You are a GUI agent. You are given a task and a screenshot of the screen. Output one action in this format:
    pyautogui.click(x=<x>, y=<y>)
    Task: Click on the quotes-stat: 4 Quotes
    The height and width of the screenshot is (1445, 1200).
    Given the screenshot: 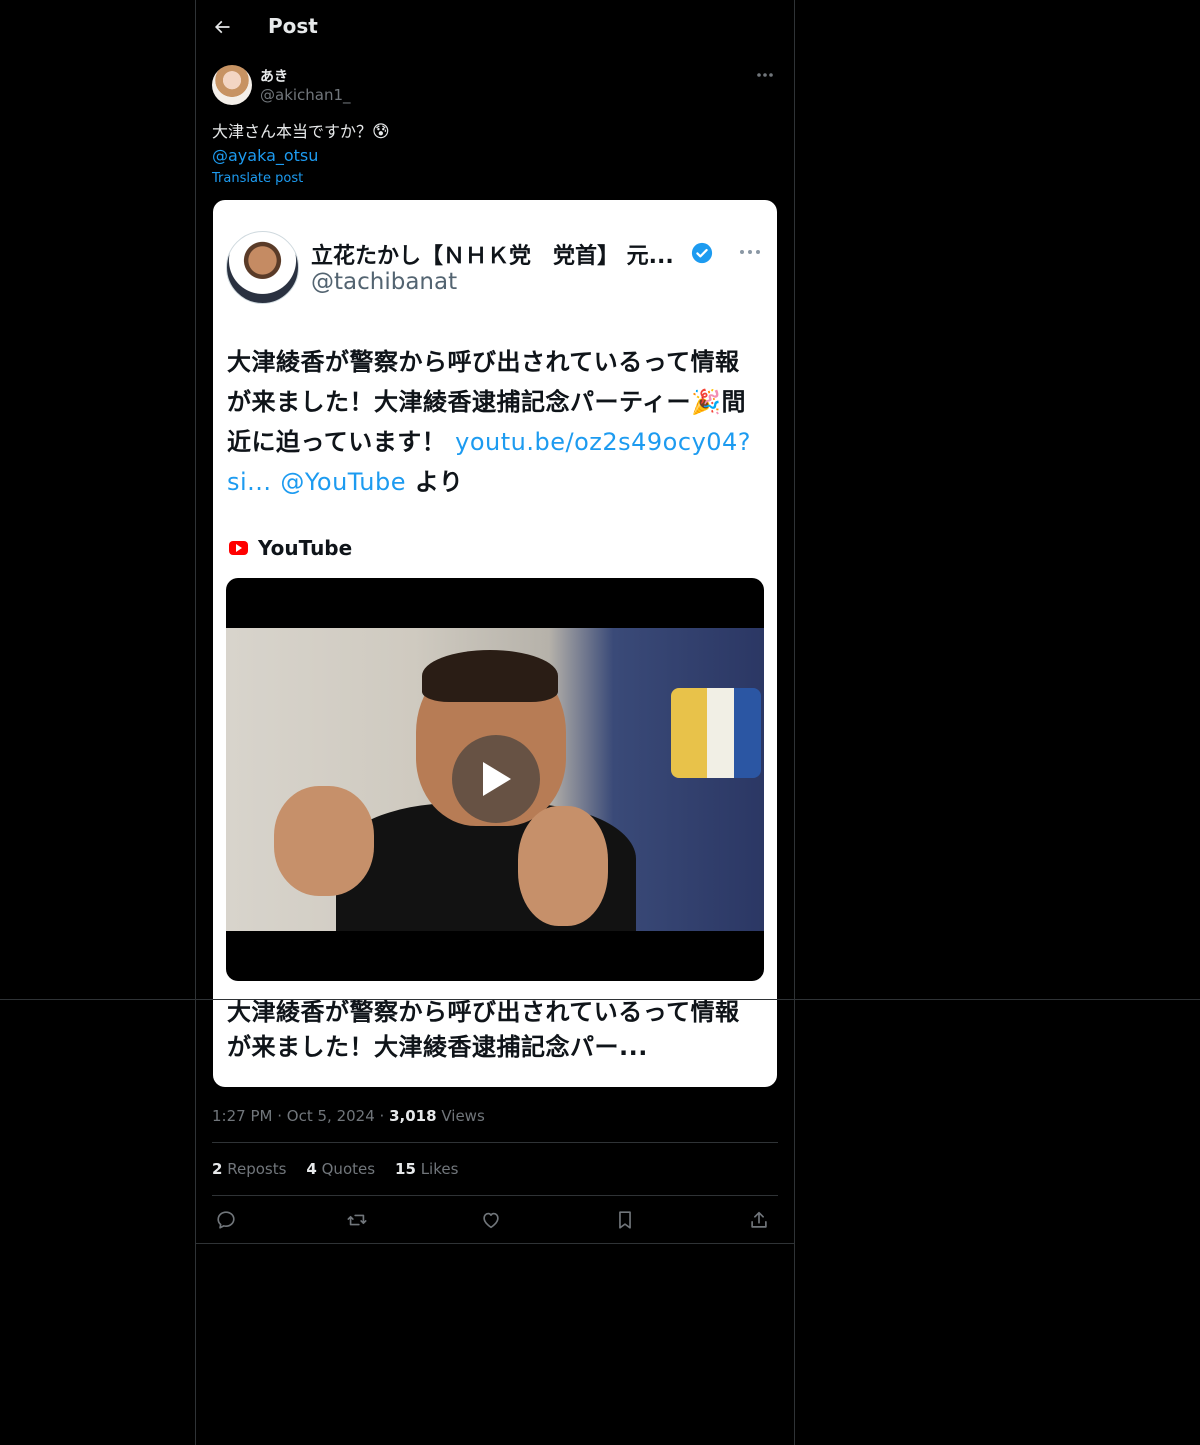 What is the action you would take?
    pyautogui.click(x=340, y=1169)
    